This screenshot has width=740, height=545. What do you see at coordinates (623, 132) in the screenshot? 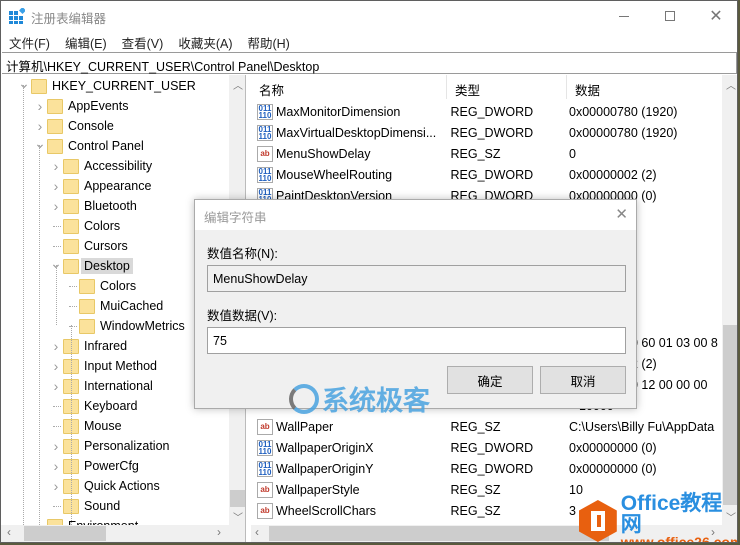
I see `value-data: 0x00000780 (1920)` at bounding box center [623, 132].